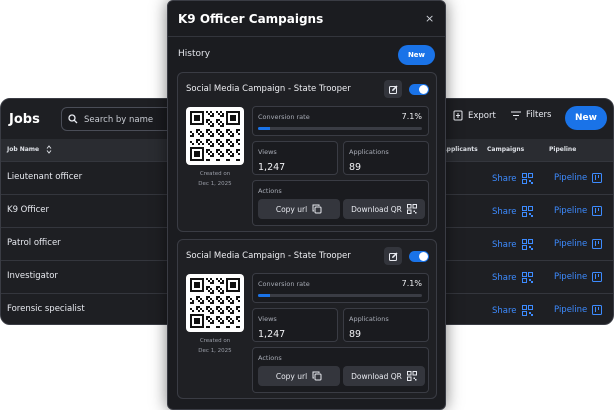 Image resolution: width=614 pixels, height=410 pixels. Describe the element at coordinates (45, 177) in the screenshot. I see `job-name: Lieutenant officer` at that location.